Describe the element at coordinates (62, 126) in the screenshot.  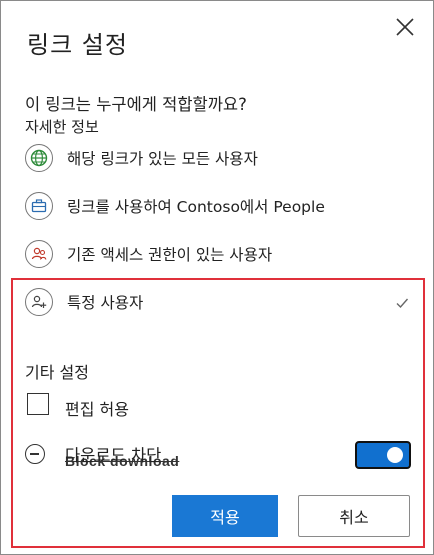
I see `more-info-link: 자세한 정보` at that location.